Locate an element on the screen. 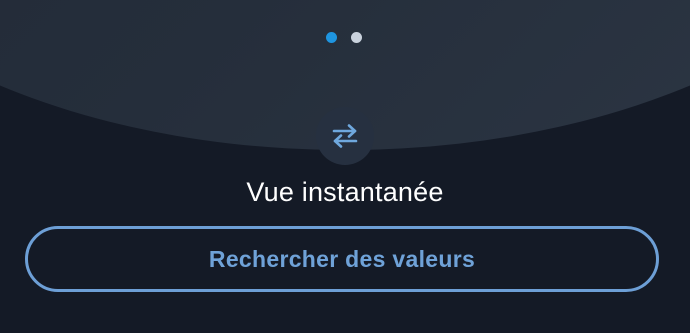 The width and height of the screenshot is (690, 333). search-values-button-label: Rechercher des valeurs is located at coordinates (342, 258).